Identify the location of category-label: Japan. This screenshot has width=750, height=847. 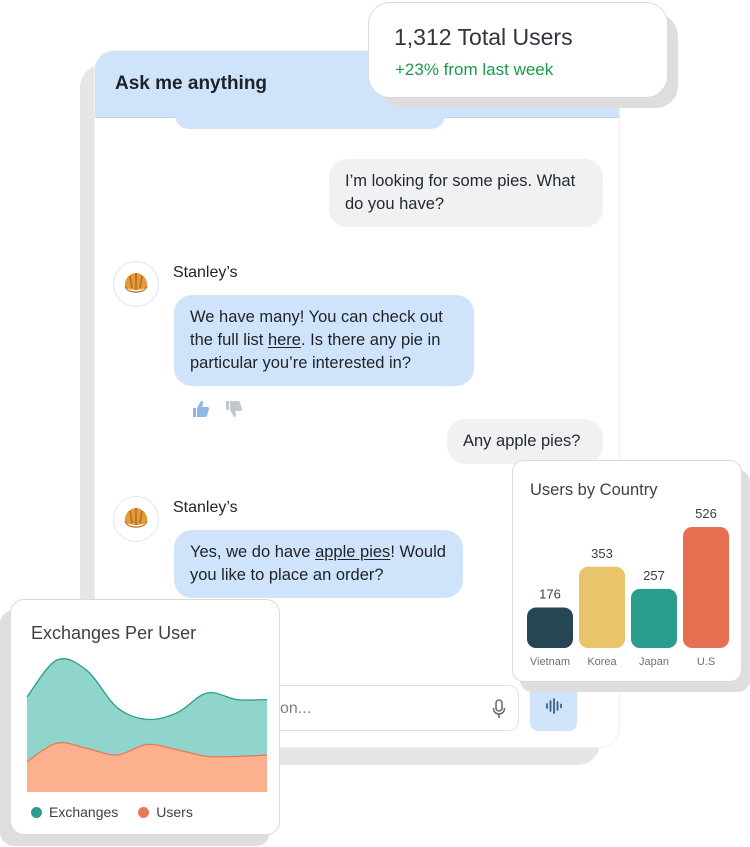
(654, 662).